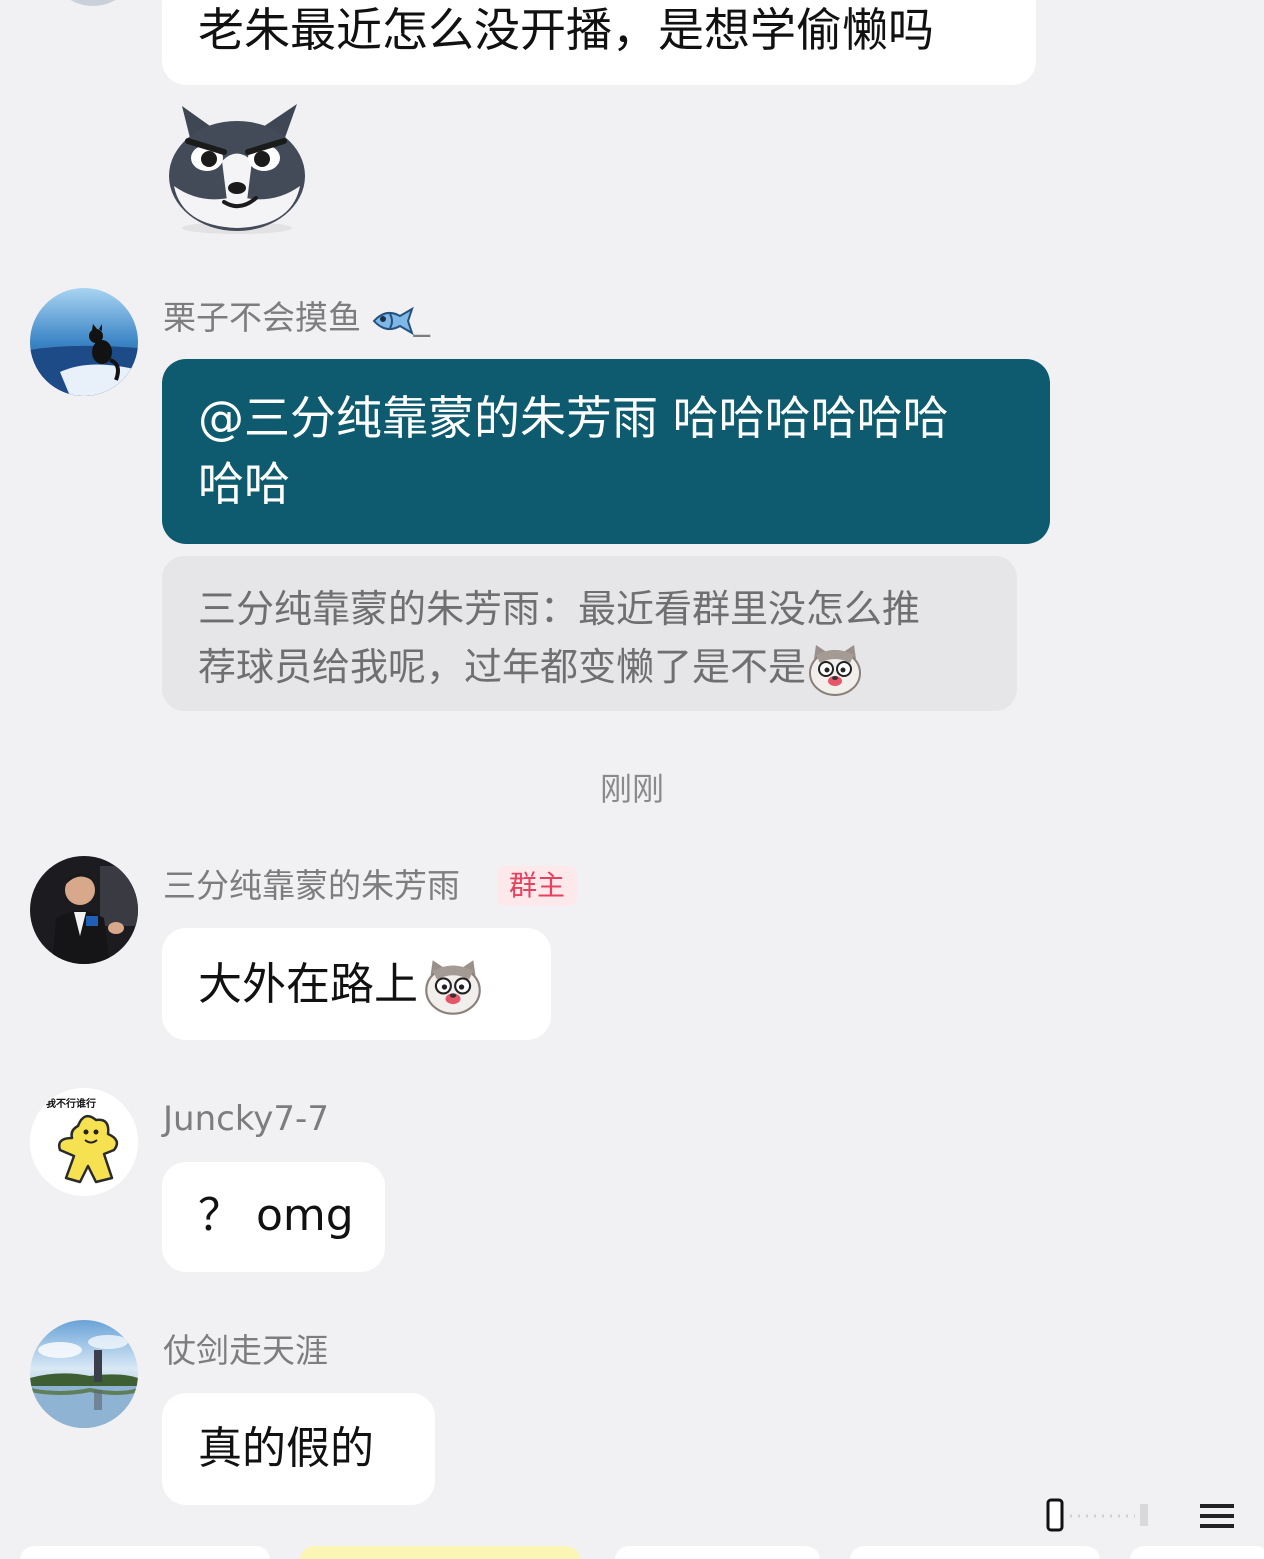 The height and width of the screenshot is (1559, 1264). What do you see at coordinates (537, 886) in the screenshot?
I see `owner-badge: 群主` at bounding box center [537, 886].